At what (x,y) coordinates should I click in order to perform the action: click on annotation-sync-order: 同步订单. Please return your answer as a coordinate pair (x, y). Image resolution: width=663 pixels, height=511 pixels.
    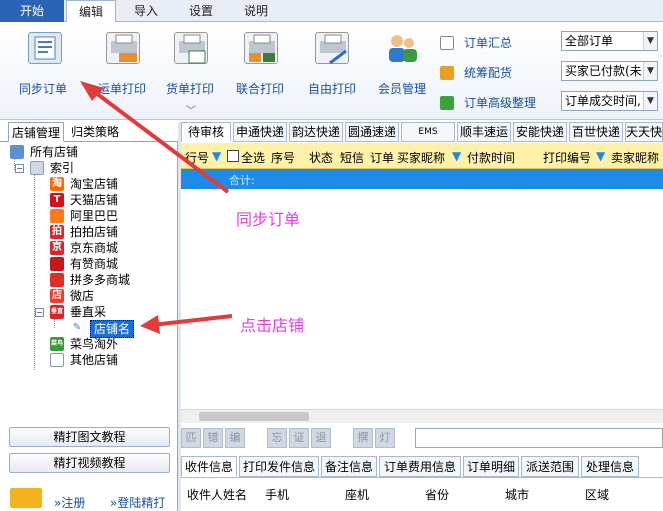
    Looking at the image, I should click on (268, 219).